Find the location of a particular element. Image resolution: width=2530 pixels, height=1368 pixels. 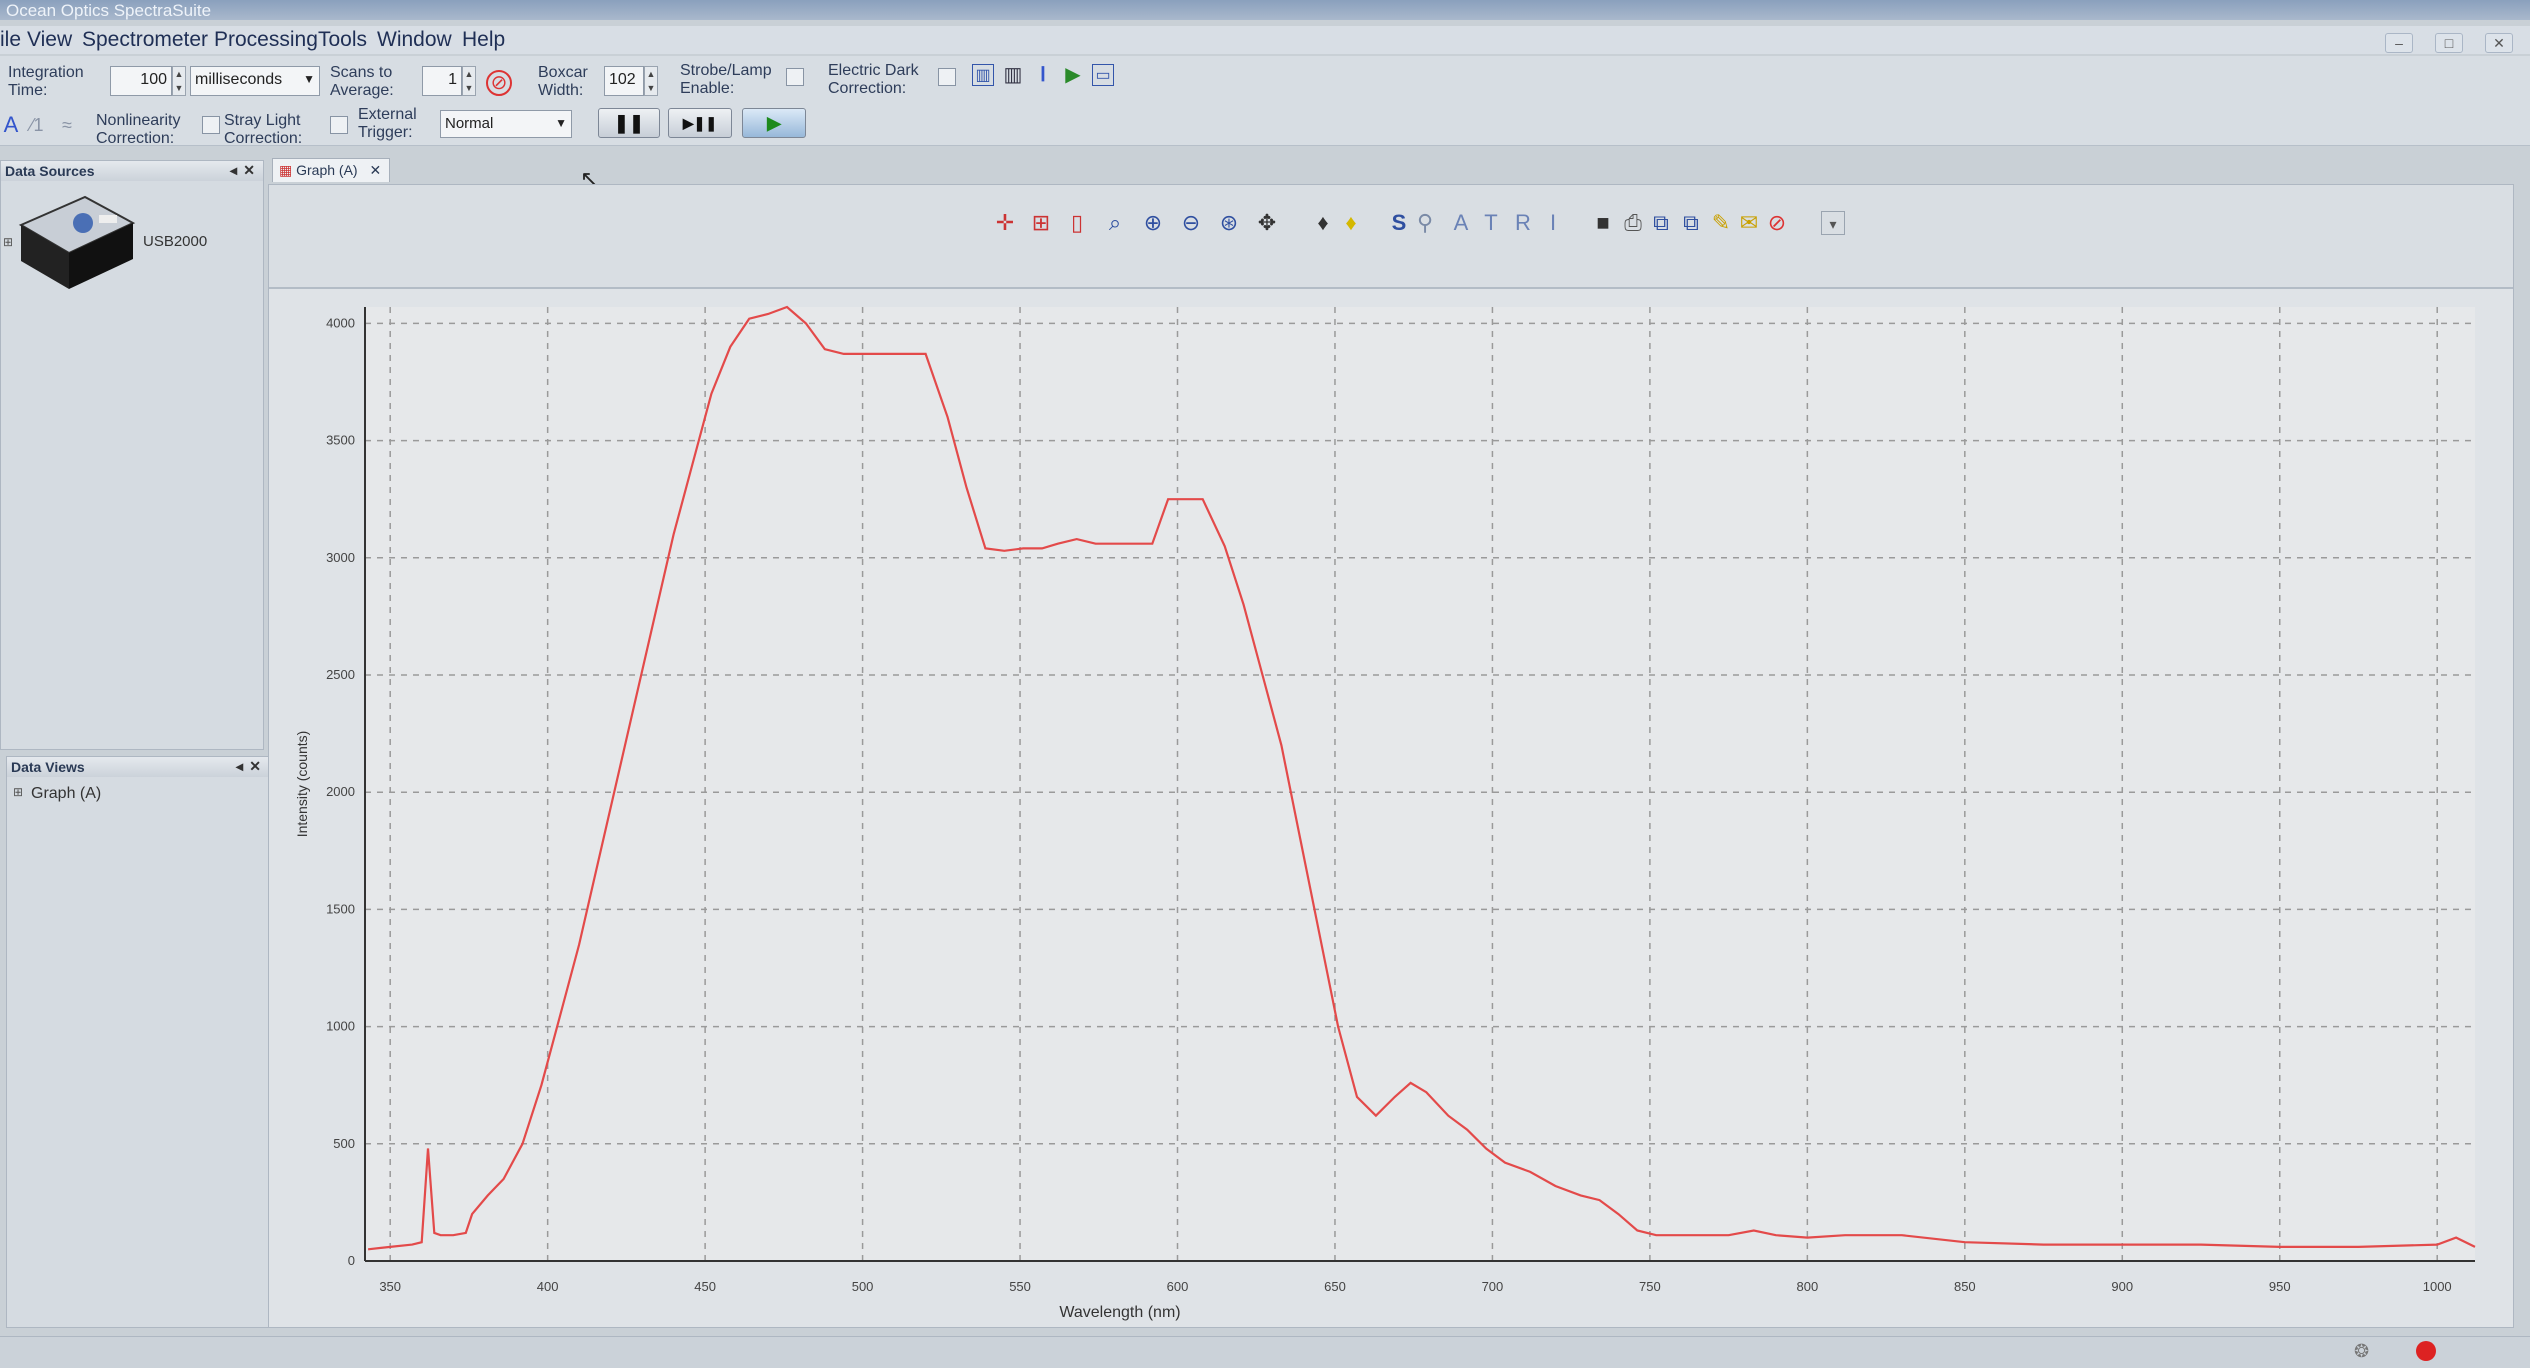

menu-window: Window is located at coordinates (414, 40).